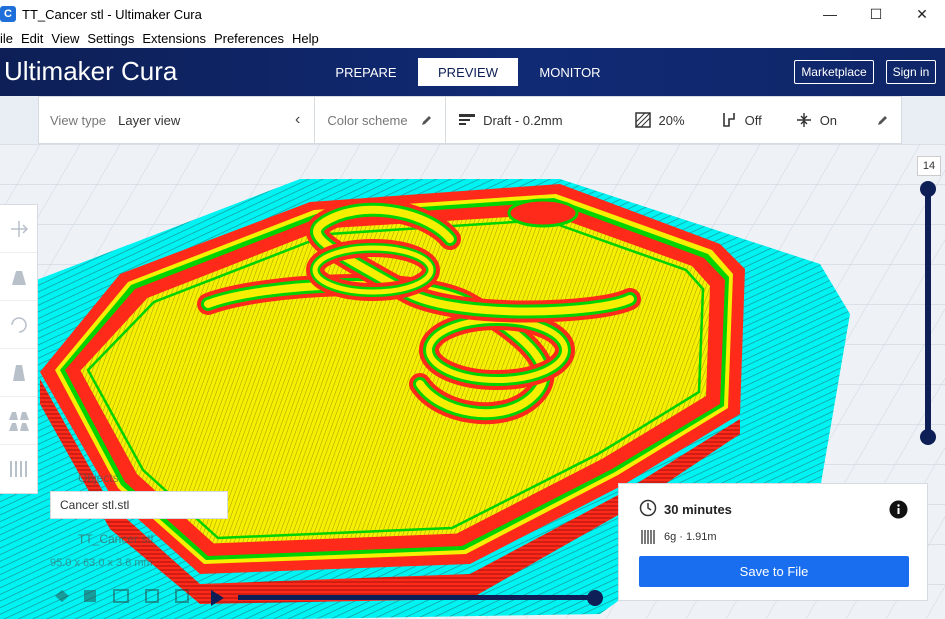 The image size is (945, 619). What do you see at coordinates (297, 120) in the screenshot?
I see `chevron-left-icon: ‹` at bounding box center [297, 120].